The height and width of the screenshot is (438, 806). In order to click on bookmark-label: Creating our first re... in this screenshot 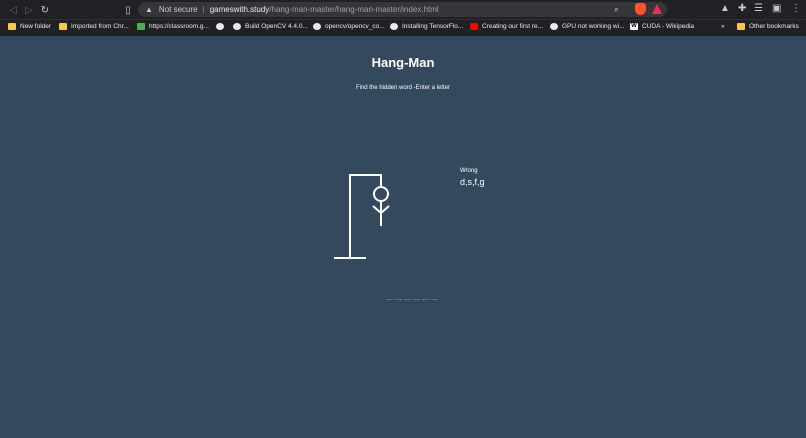, I will do `click(513, 26)`.